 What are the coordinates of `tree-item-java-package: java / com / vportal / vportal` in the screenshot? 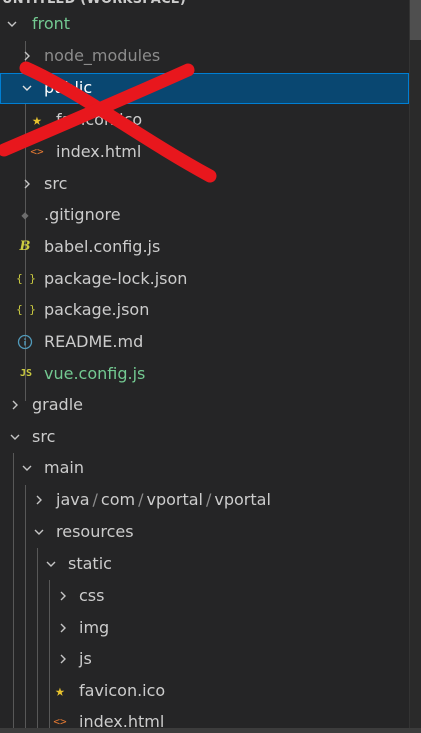 It's located at (204, 500).